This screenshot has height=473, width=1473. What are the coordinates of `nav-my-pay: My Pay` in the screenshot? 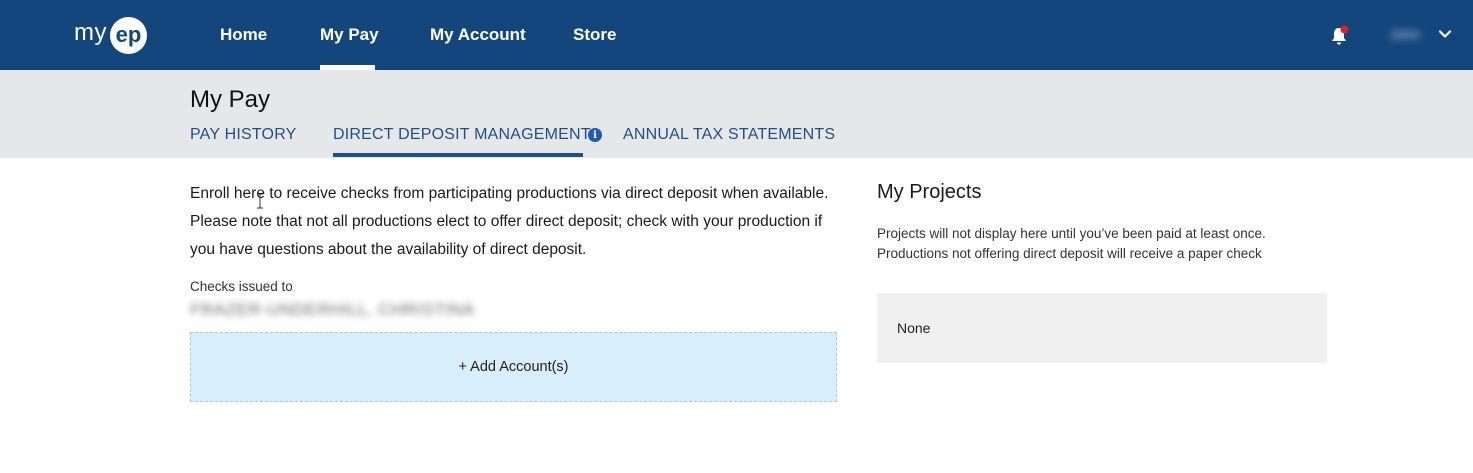 It's located at (349, 35).